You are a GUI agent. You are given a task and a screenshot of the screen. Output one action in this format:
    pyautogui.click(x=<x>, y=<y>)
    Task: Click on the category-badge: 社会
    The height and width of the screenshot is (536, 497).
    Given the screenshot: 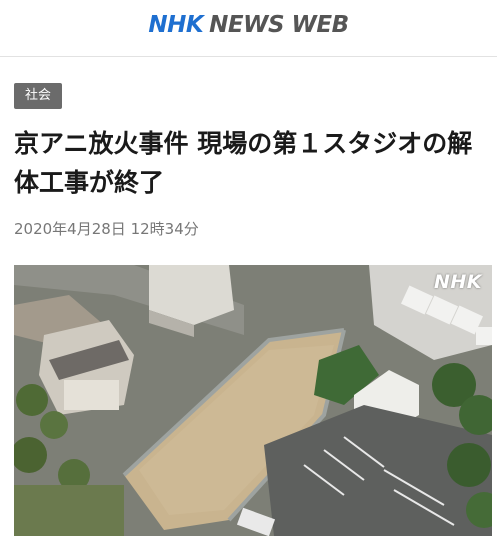 What is the action you would take?
    pyautogui.click(x=38, y=96)
    